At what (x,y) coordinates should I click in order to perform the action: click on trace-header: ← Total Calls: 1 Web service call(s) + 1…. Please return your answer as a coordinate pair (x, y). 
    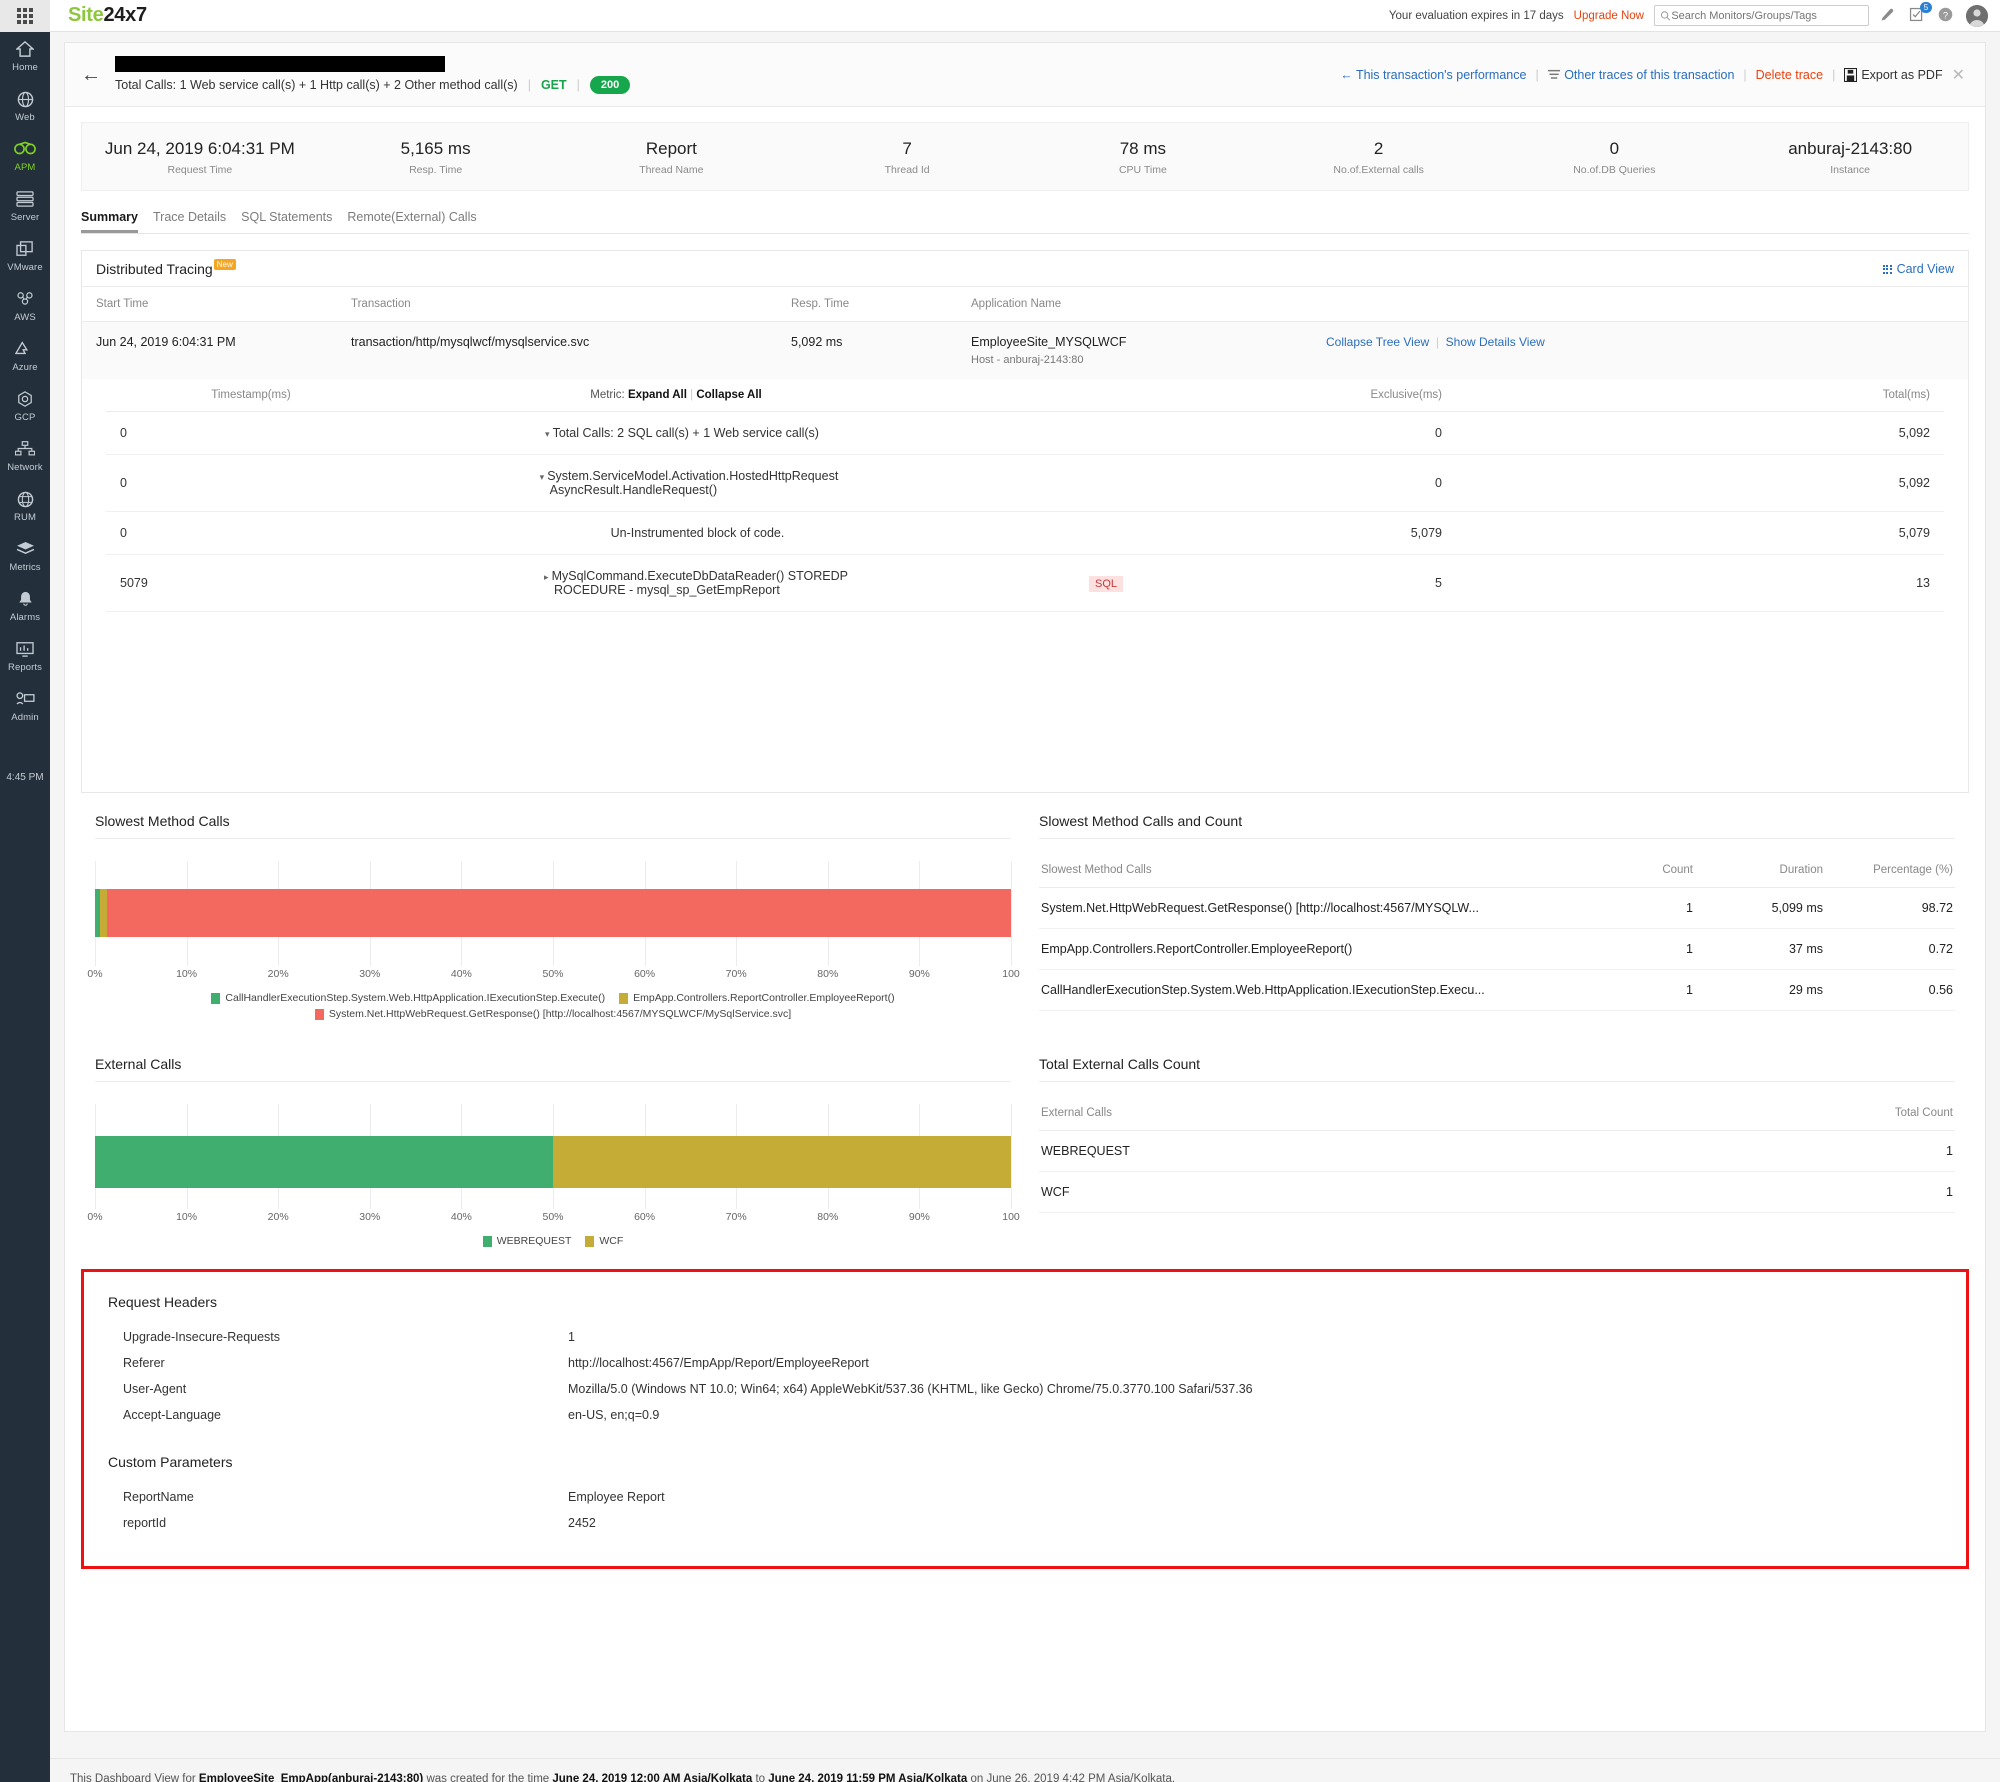
    Looking at the image, I should click on (1025, 75).